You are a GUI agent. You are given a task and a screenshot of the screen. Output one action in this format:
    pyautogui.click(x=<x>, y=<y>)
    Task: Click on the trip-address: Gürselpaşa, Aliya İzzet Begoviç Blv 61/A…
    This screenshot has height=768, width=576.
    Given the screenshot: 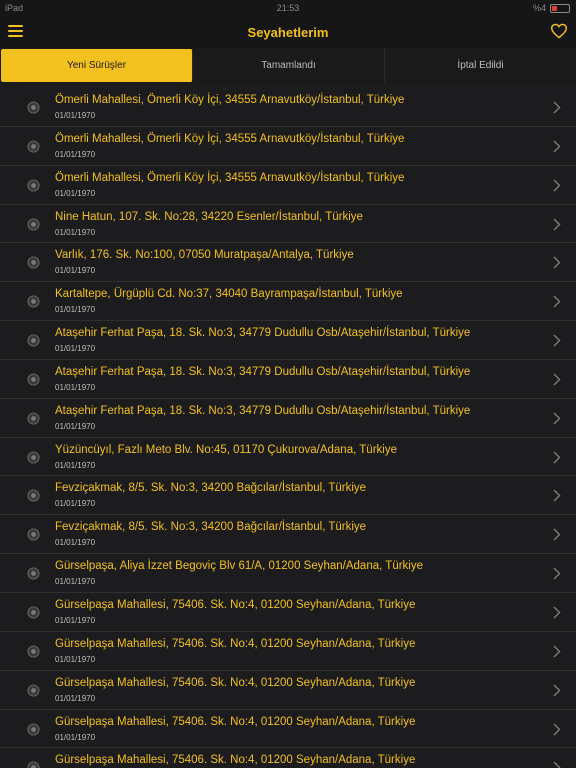 What is the action you would take?
    pyautogui.click(x=239, y=566)
    